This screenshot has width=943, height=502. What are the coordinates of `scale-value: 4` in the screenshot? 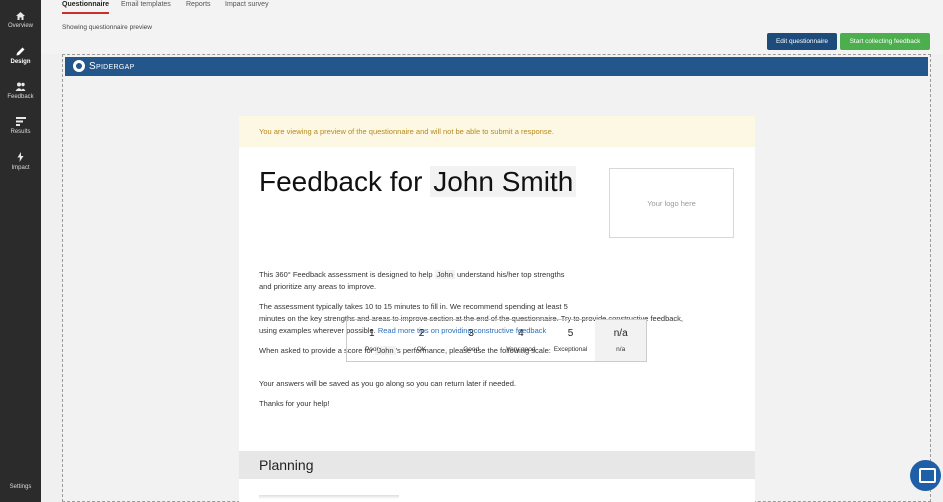 It's located at (521, 333).